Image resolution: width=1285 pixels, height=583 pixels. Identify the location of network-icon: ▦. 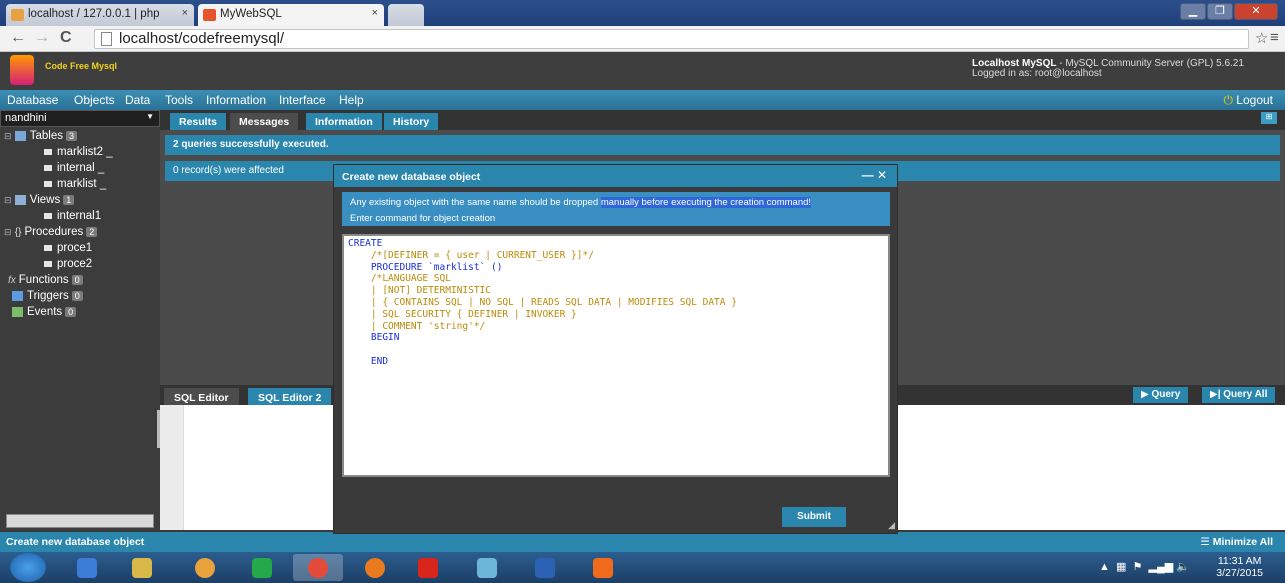
(1121, 567).